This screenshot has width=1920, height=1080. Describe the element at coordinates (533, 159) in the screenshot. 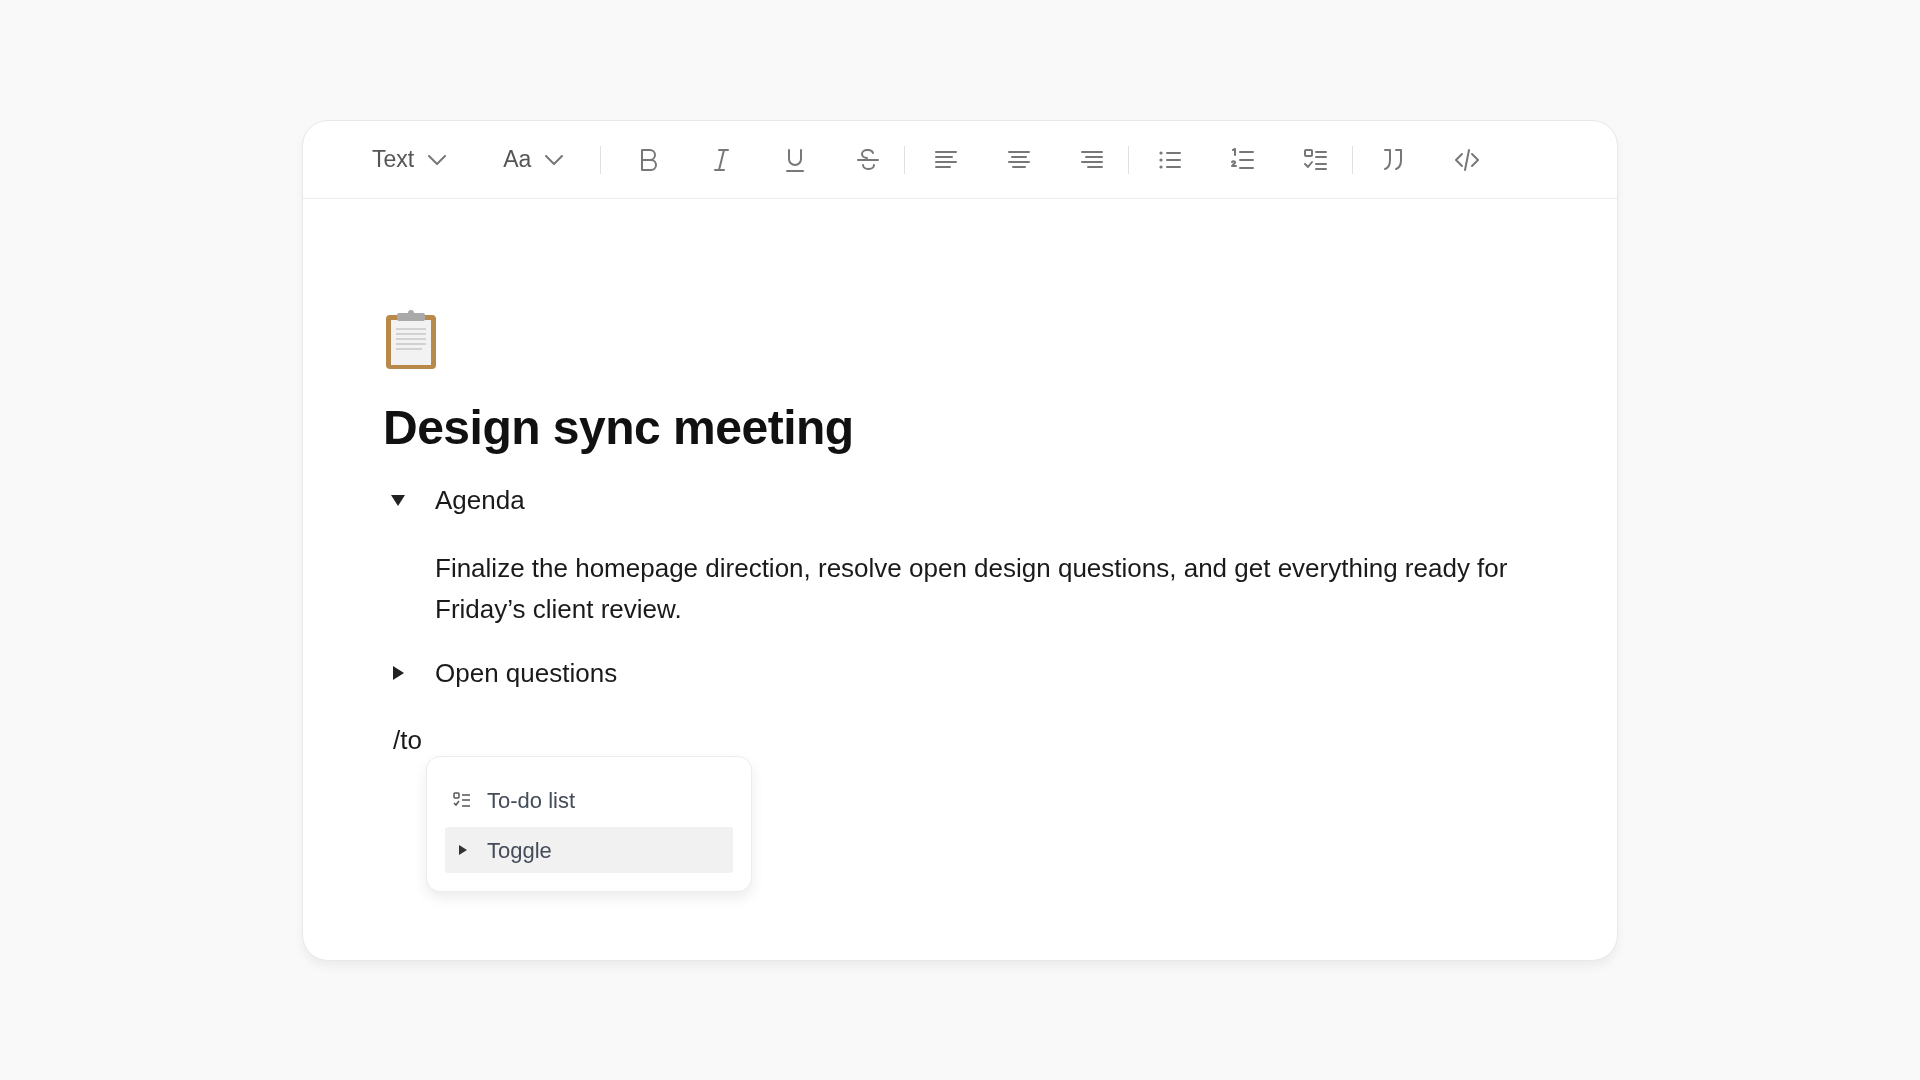

I see `format-dropdown: Aa` at that location.